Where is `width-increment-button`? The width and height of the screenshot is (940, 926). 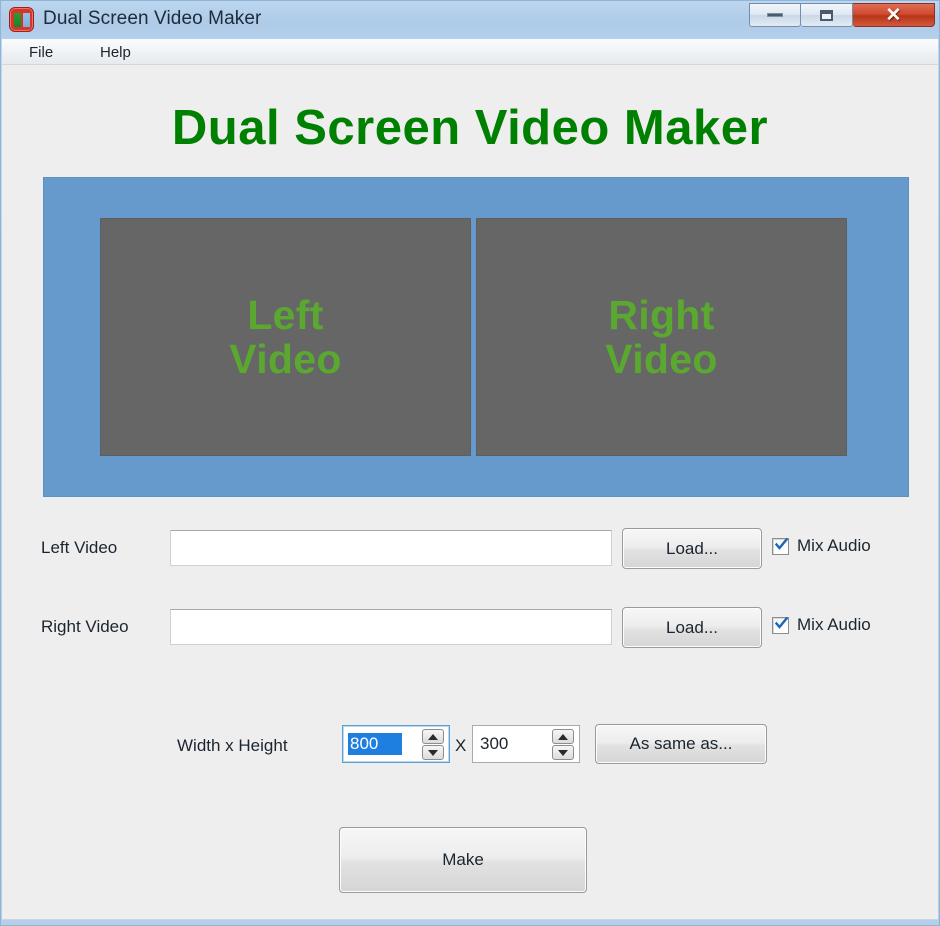 width-increment-button is located at coordinates (433, 736).